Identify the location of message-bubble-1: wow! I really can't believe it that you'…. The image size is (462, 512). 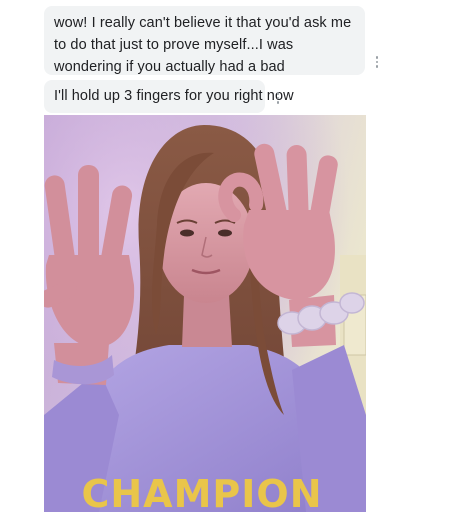
(204, 51).